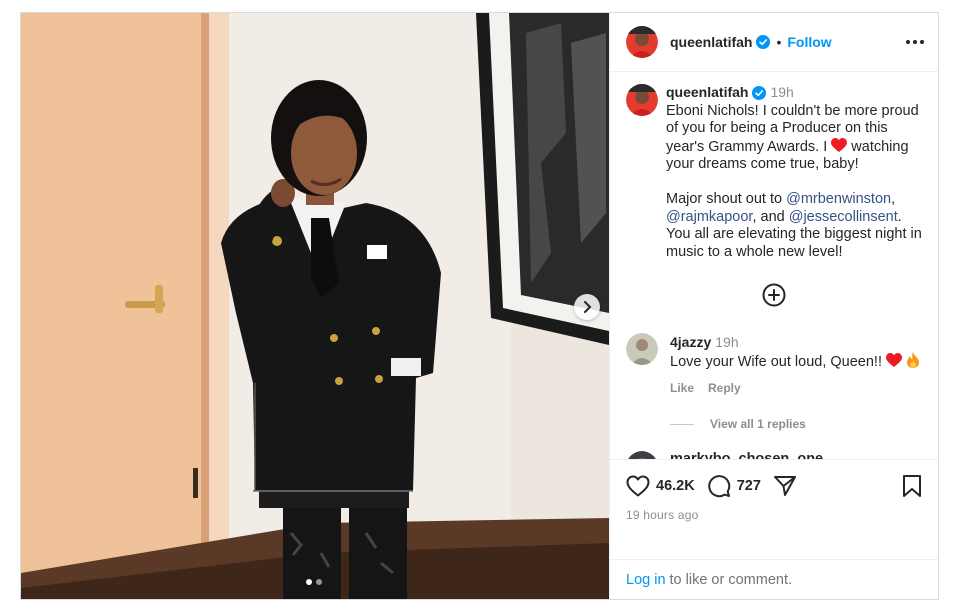 This screenshot has height=615, width=960. I want to click on login-link: Log in, so click(646, 580).